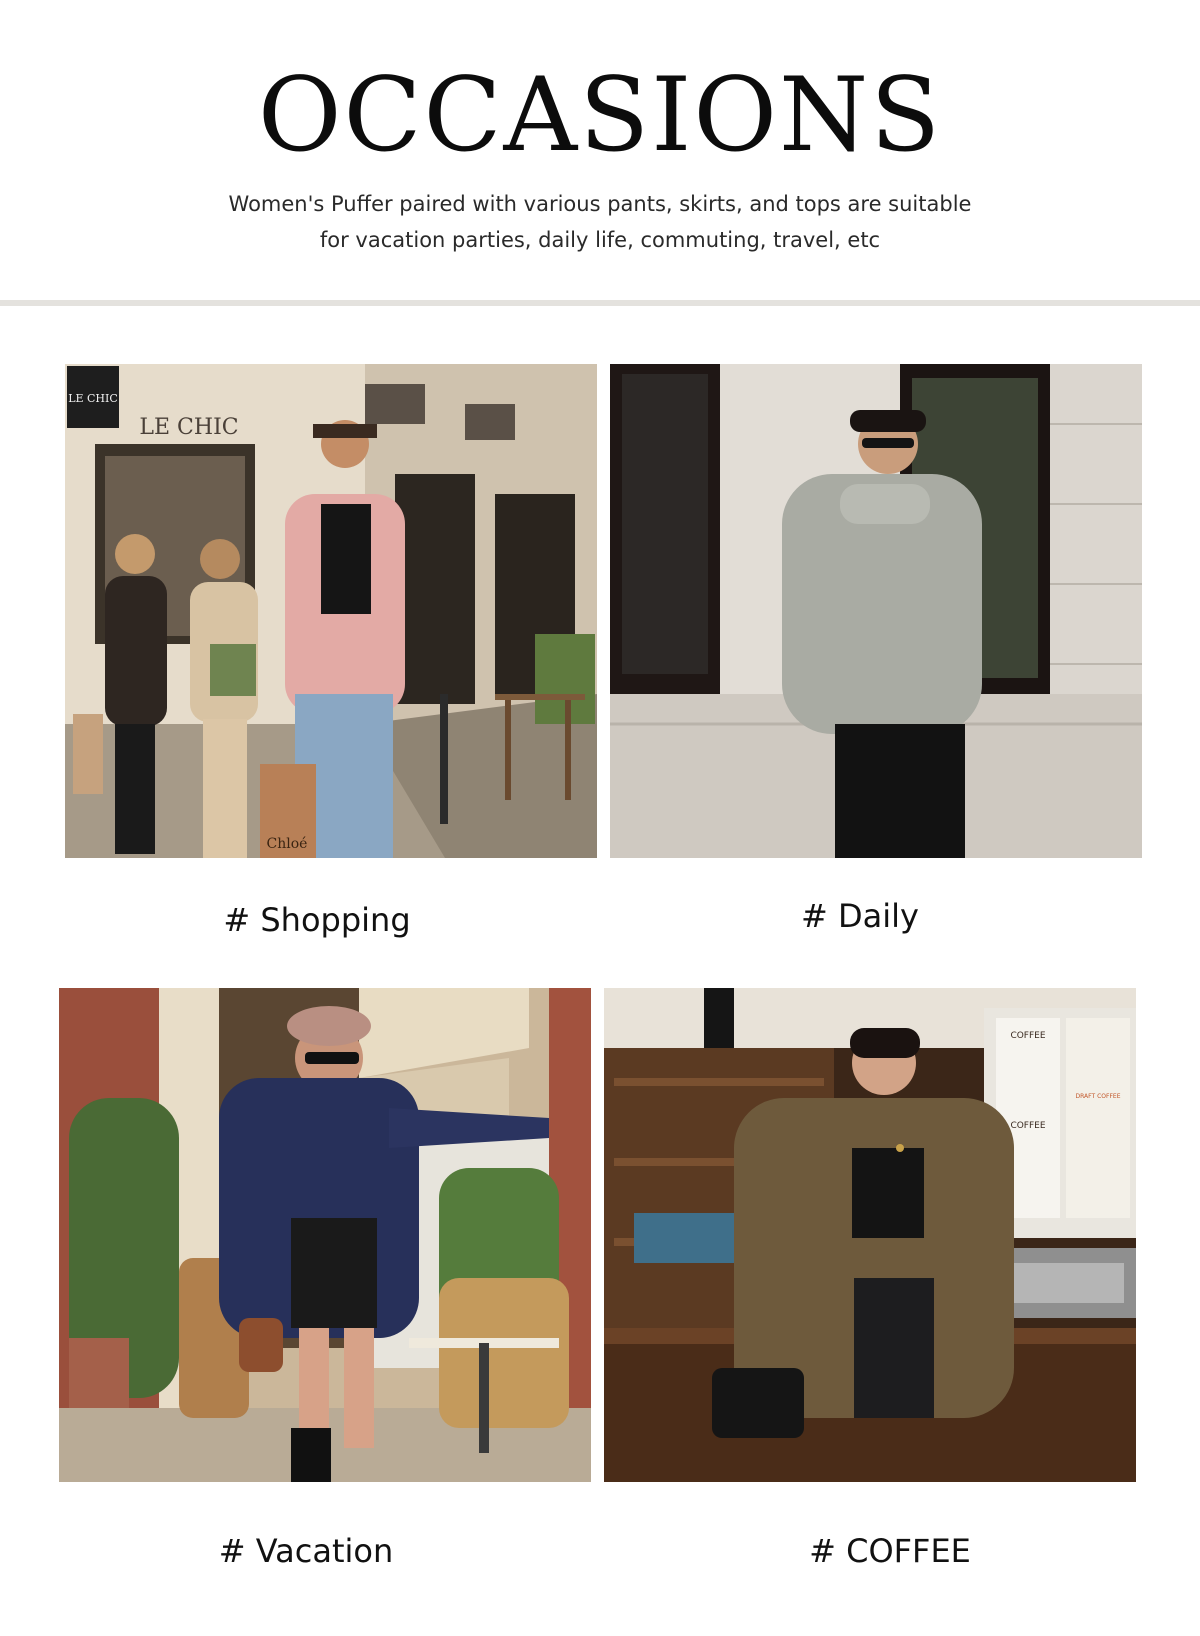  What do you see at coordinates (870, 1235) in the screenshot?
I see `coffee-photo: COFFEE COFFEE DRAFT COFFEE` at bounding box center [870, 1235].